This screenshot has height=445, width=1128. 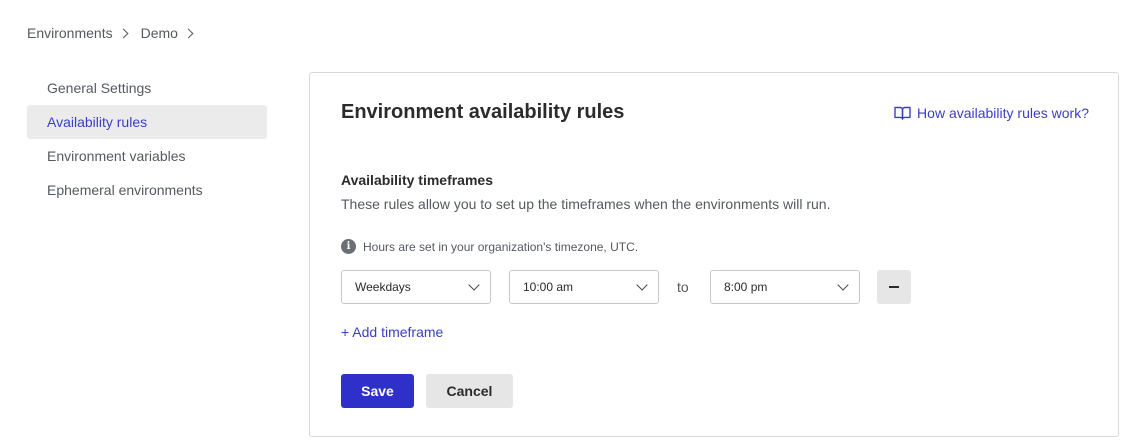 What do you see at coordinates (383, 287) in the screenshot?
I see `days-select-value: Weekdays` at bounding box center [383, 287].